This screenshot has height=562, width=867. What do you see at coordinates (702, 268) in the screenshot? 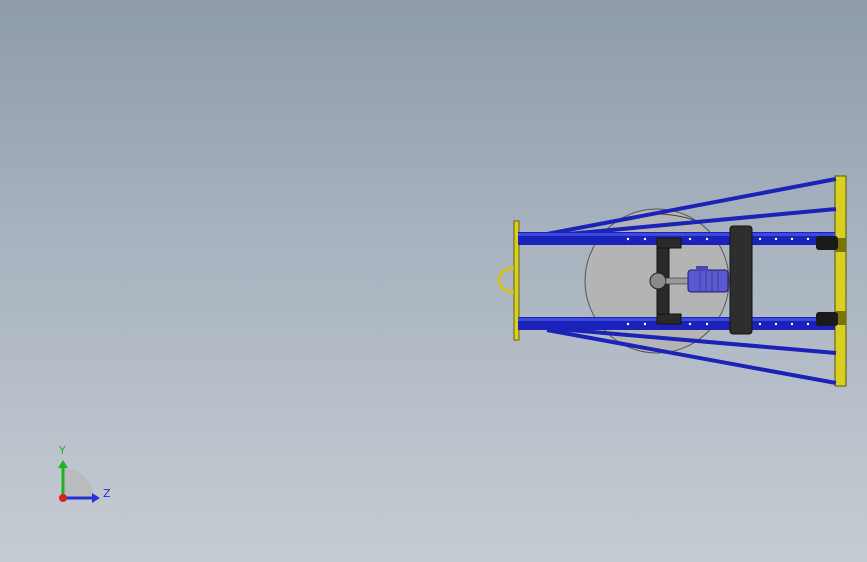
I see `motor-terminal` at bounding box center [702, 268].